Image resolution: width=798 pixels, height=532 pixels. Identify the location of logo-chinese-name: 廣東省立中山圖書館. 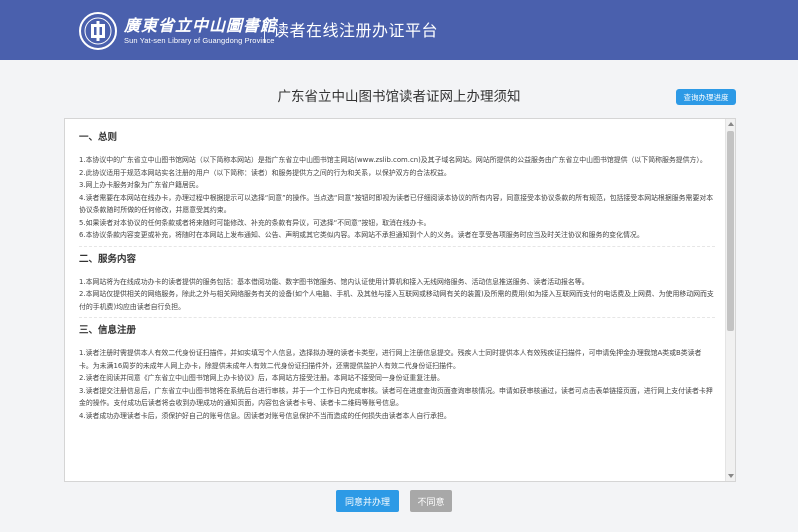
(201, 25).